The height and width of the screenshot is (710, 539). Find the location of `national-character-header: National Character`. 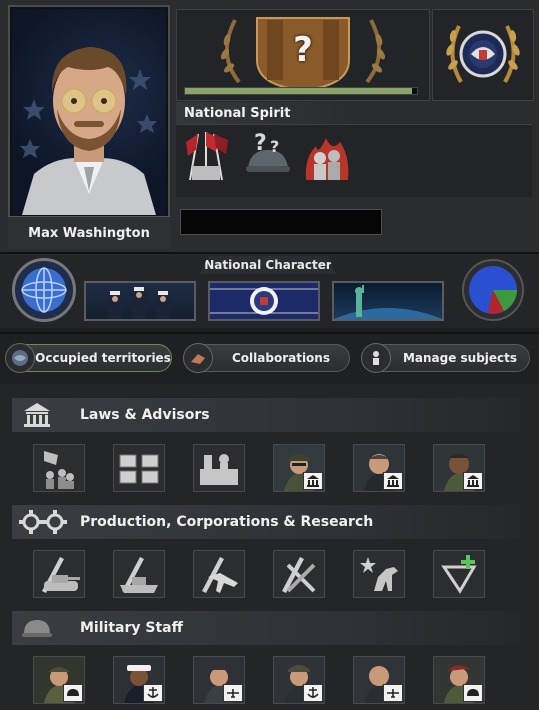

national-character-header: National Character is located at coordinates (268, 265).